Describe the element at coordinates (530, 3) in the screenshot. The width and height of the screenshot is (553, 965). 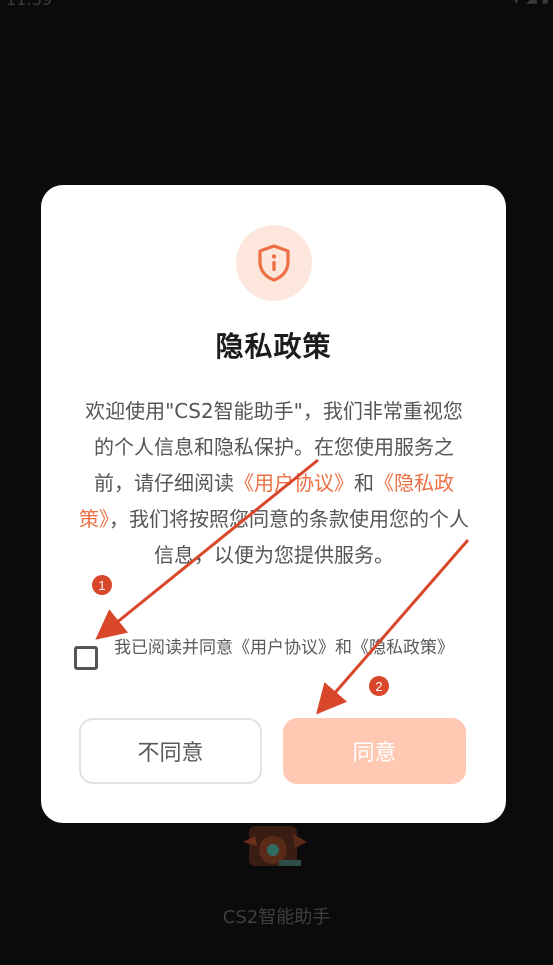
I see `status-icons: ▼ ◢ ▮` at that location.